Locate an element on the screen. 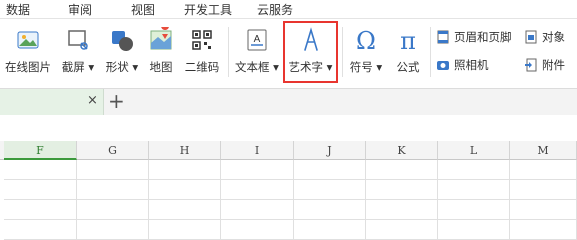 Image resolution: width=577 pixels, height=240 pixels. attachment-label: 附件 is located at coordinates (553, 65).